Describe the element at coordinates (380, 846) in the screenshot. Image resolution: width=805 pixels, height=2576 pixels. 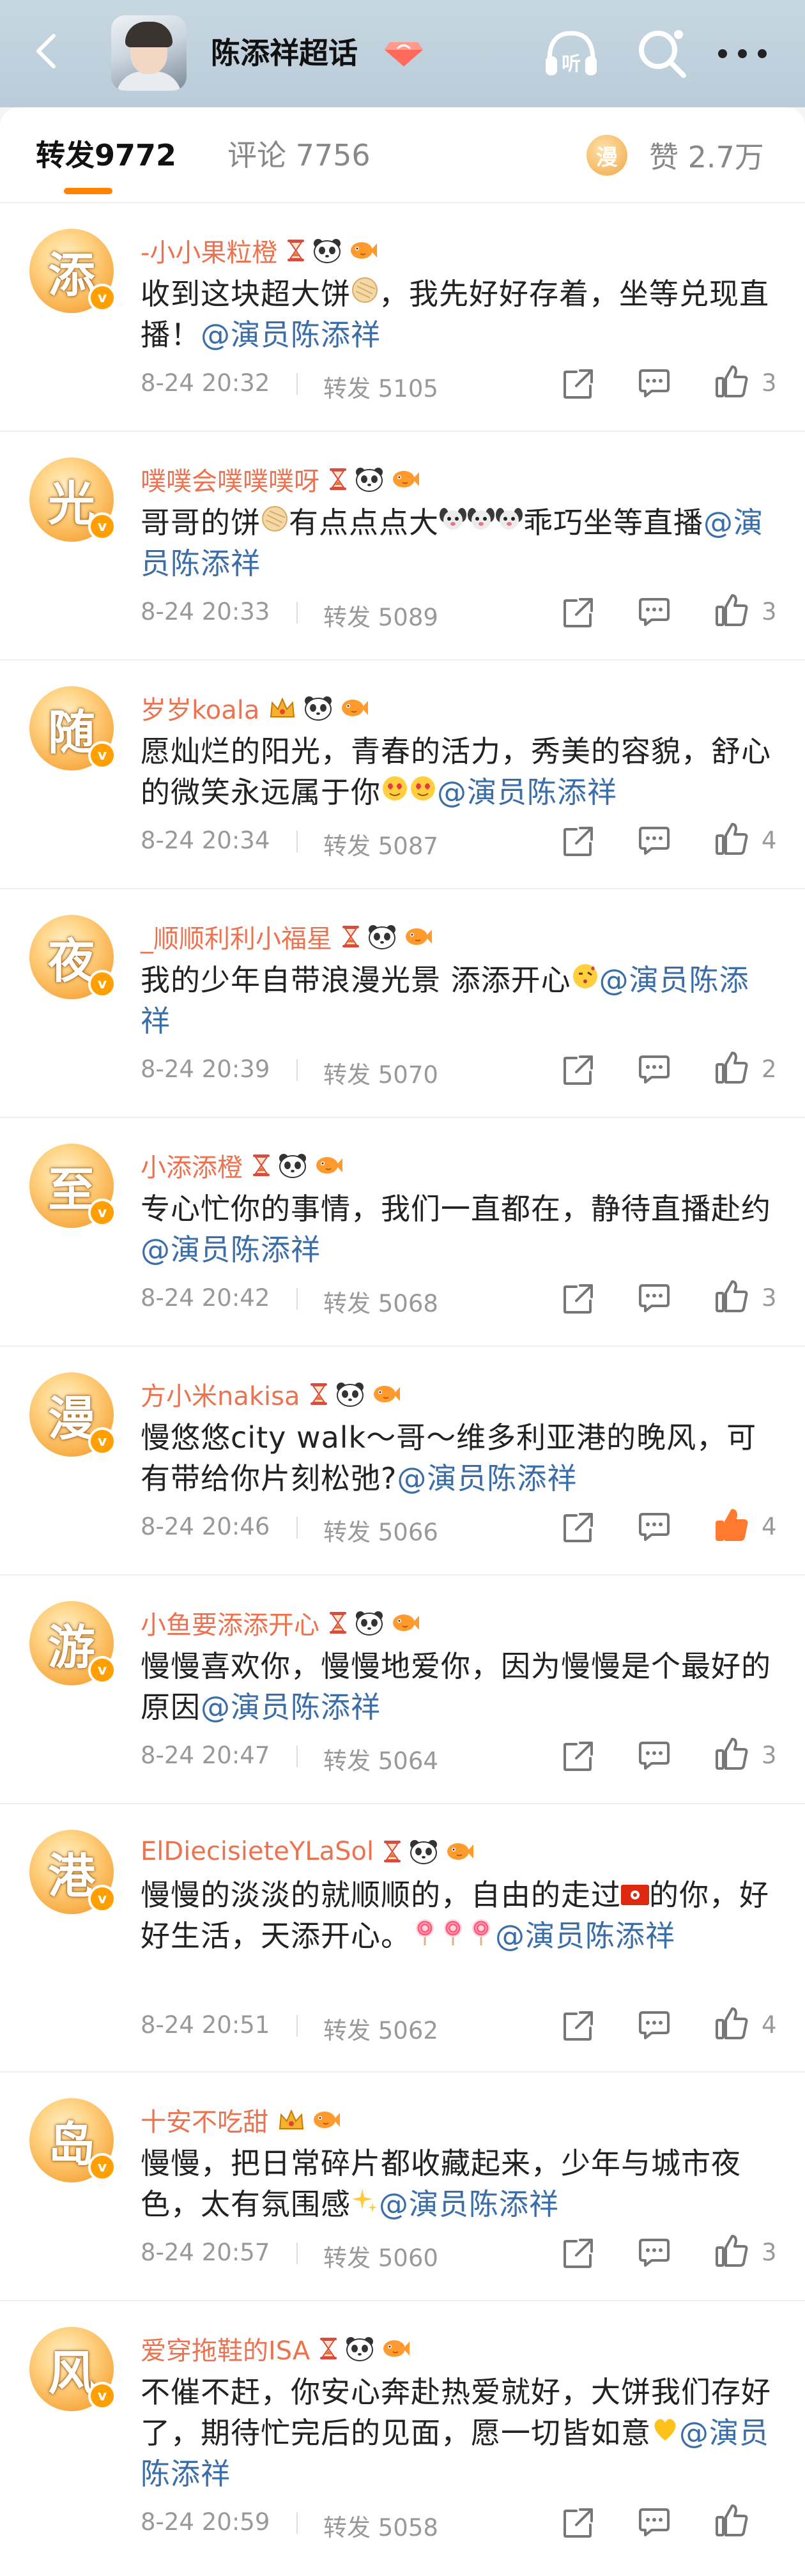
I see `repost-count: 转发 5087` at that location.